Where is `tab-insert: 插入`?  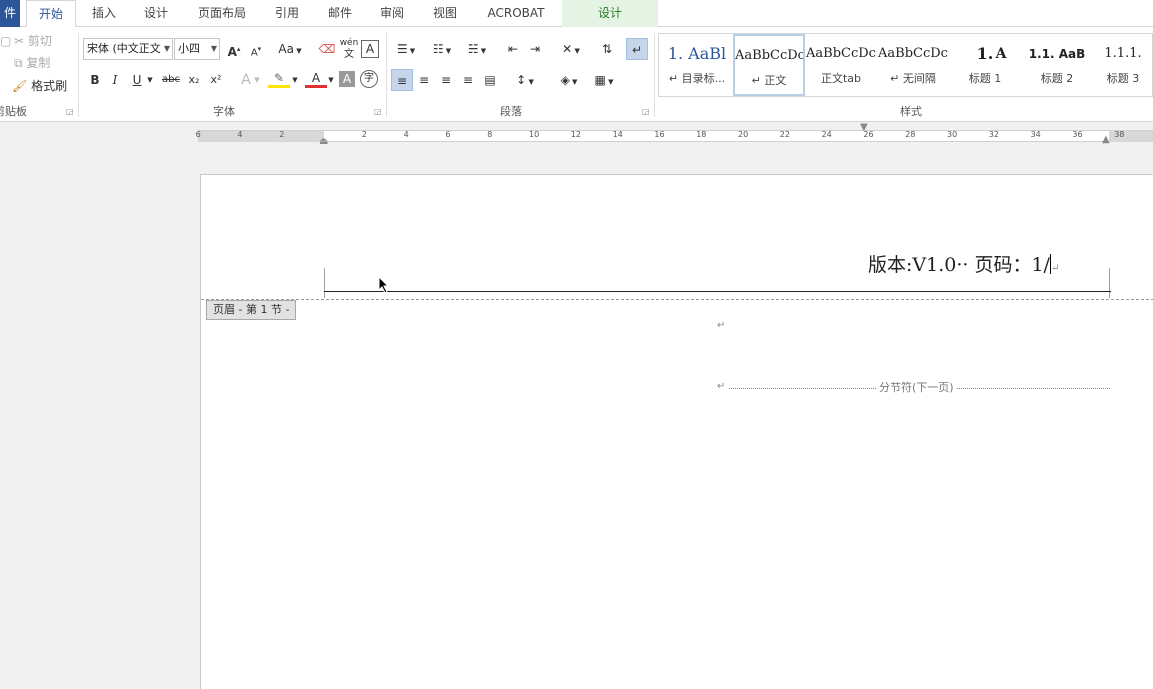 tab-insert: 插入 is located at coordinates (104, 13).